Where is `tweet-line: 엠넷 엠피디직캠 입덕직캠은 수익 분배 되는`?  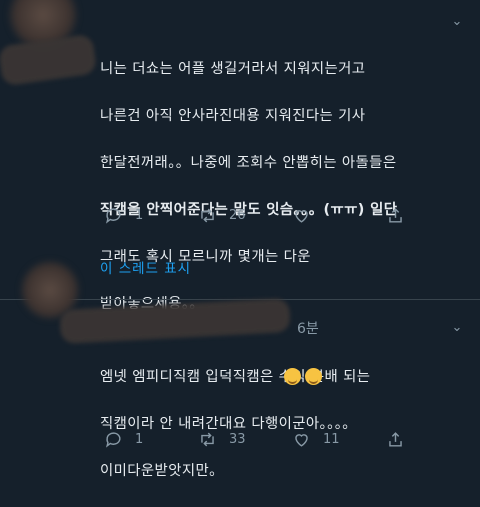
tweet-line: 엠넷 엠피디직캠 입덕직캠은 수익 분배 되는 is located at coordinates (235, 376).